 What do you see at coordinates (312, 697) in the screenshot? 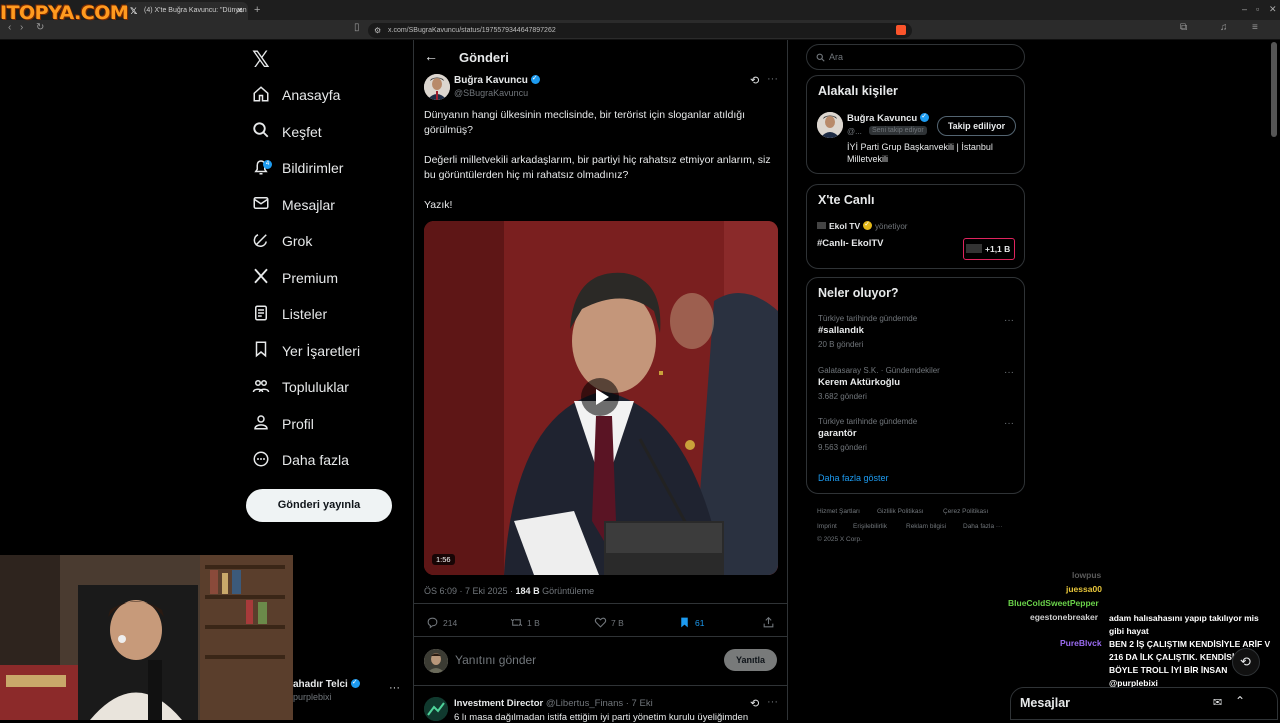
I see `account-handle: purplebixi` at bounding box center [312, 697].